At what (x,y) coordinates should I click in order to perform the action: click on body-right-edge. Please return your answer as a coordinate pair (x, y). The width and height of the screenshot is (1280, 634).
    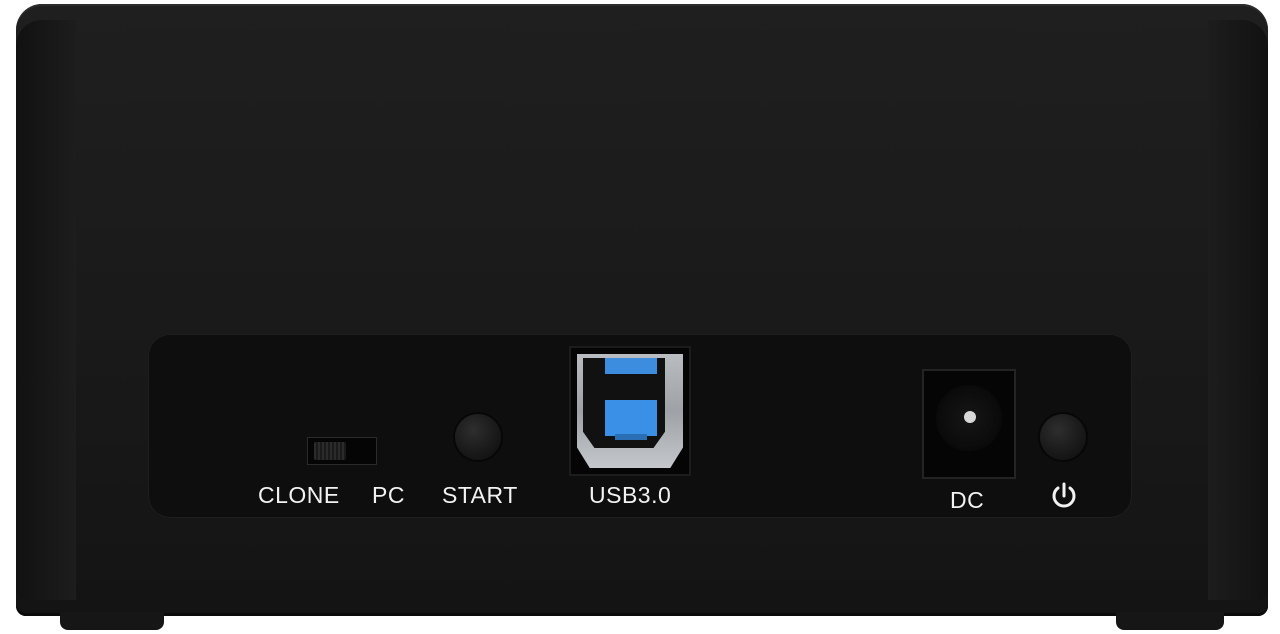
    Looking at the image, I should click on (1238, 310).